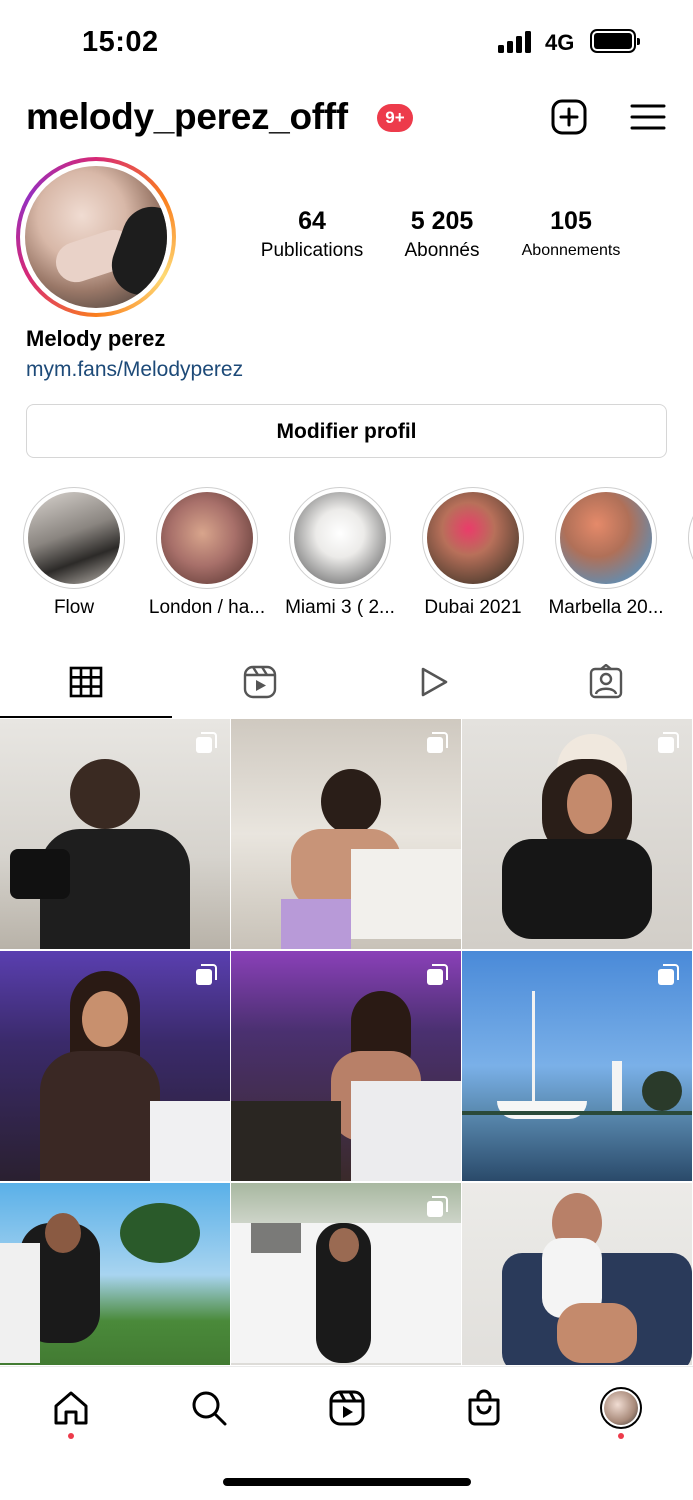 This screenshot has height=1500, width=693. What do you see at coordinates (71, 1436) in the screenshot?
I see `home-notification-dot` at bounding box center [71, 1436].